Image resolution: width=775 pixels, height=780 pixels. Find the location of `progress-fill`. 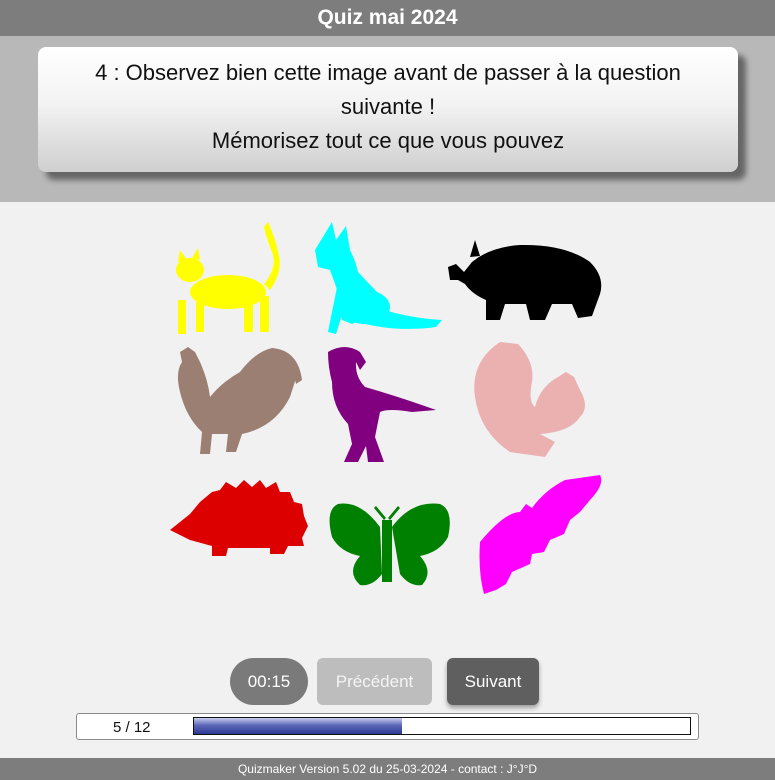

progress-fill is located at coordinates (298, 726).